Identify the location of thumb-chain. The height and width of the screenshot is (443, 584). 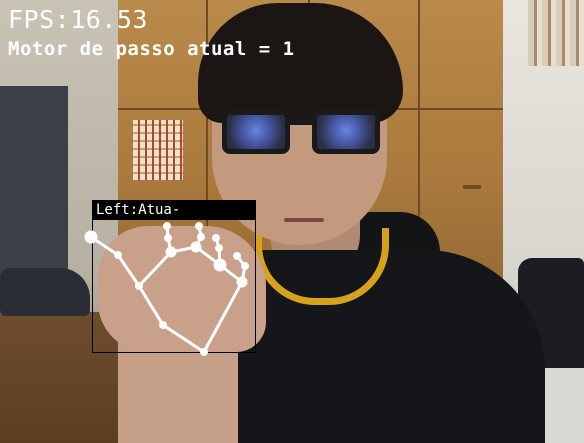
(147, 294).